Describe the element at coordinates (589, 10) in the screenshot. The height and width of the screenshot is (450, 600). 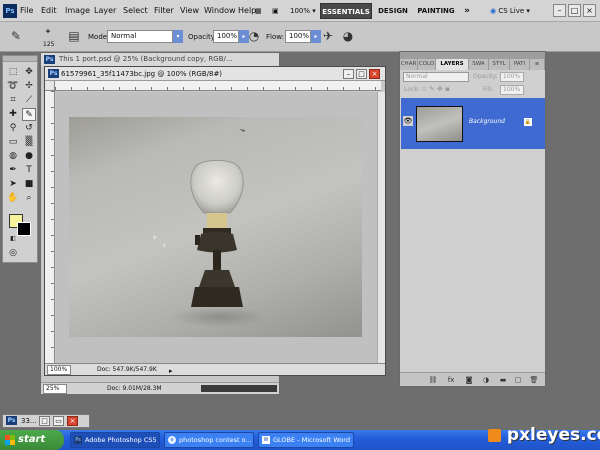
I see `close-button: ×` at that location.